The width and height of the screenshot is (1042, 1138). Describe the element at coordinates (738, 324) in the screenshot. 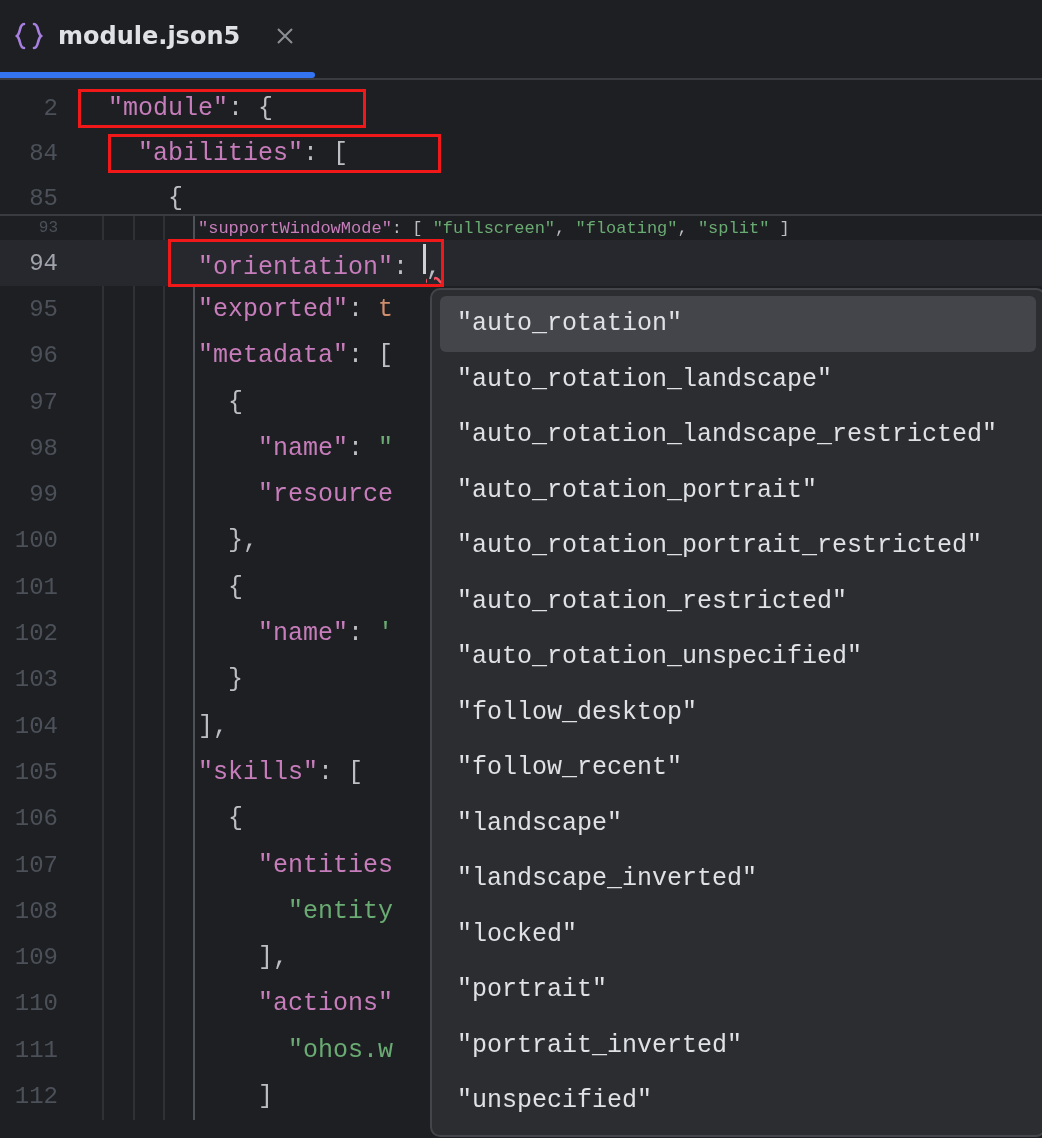

I see `completion-item: "auto_rotation"` at that location.